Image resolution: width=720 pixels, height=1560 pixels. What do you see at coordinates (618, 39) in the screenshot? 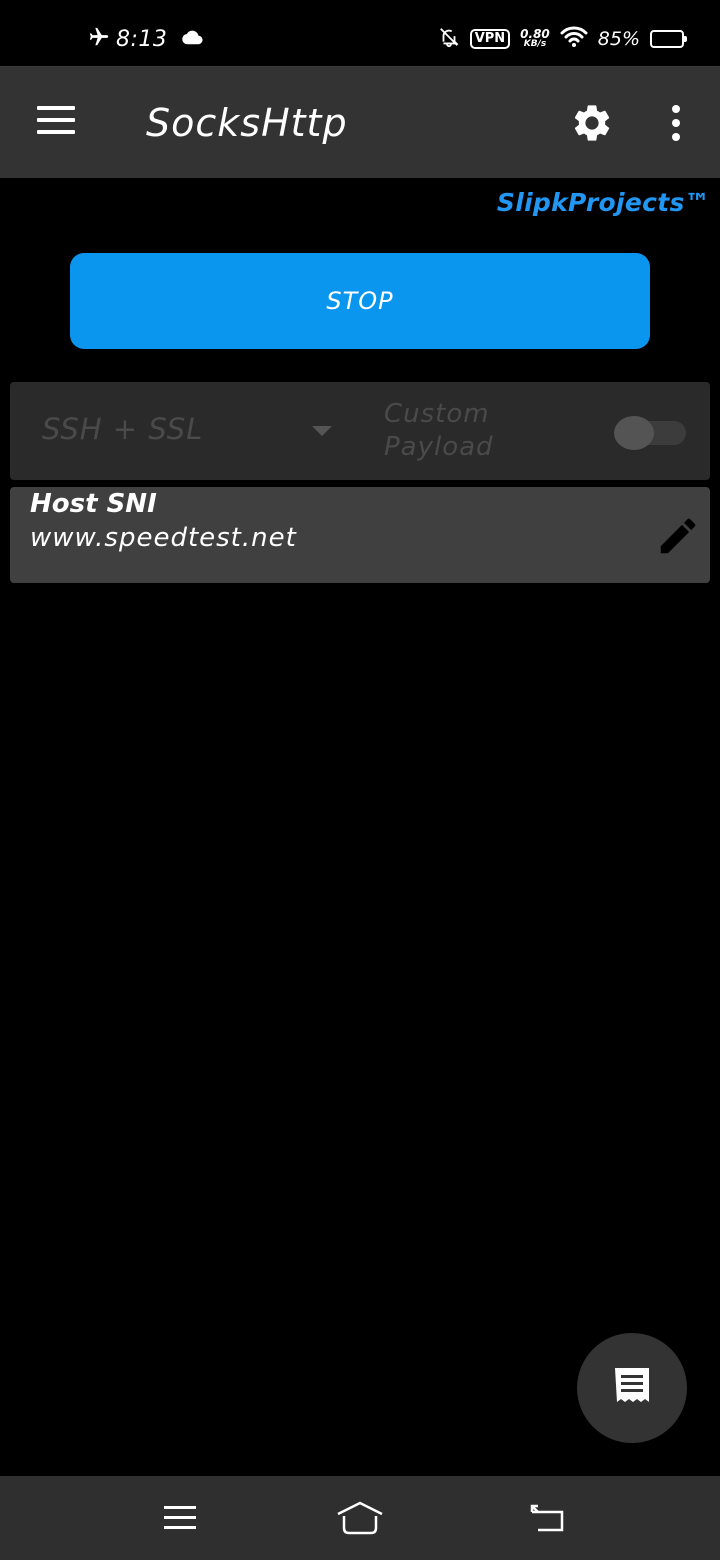
I see `battery-percent: 85%` at bounding box center [618, 39].